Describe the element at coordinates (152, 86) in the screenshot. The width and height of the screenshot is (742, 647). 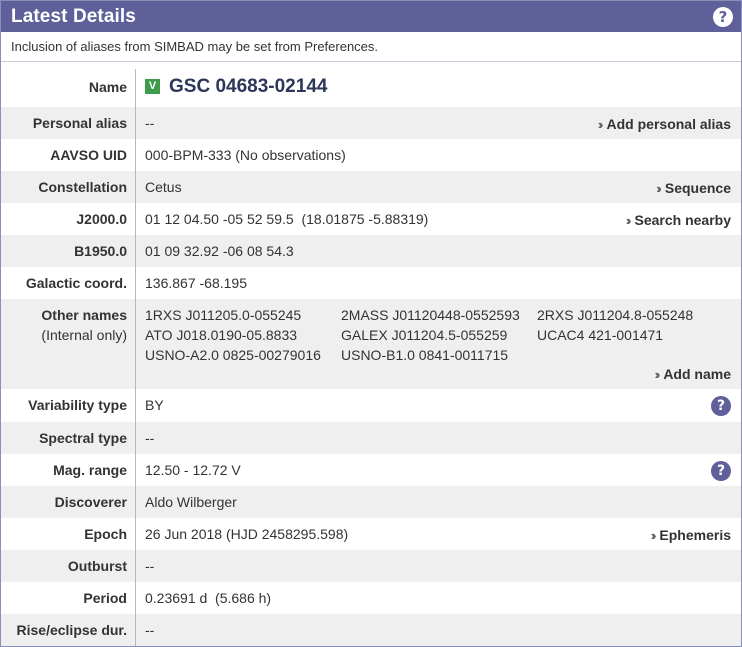
I see `variable-badge: V` at that location.